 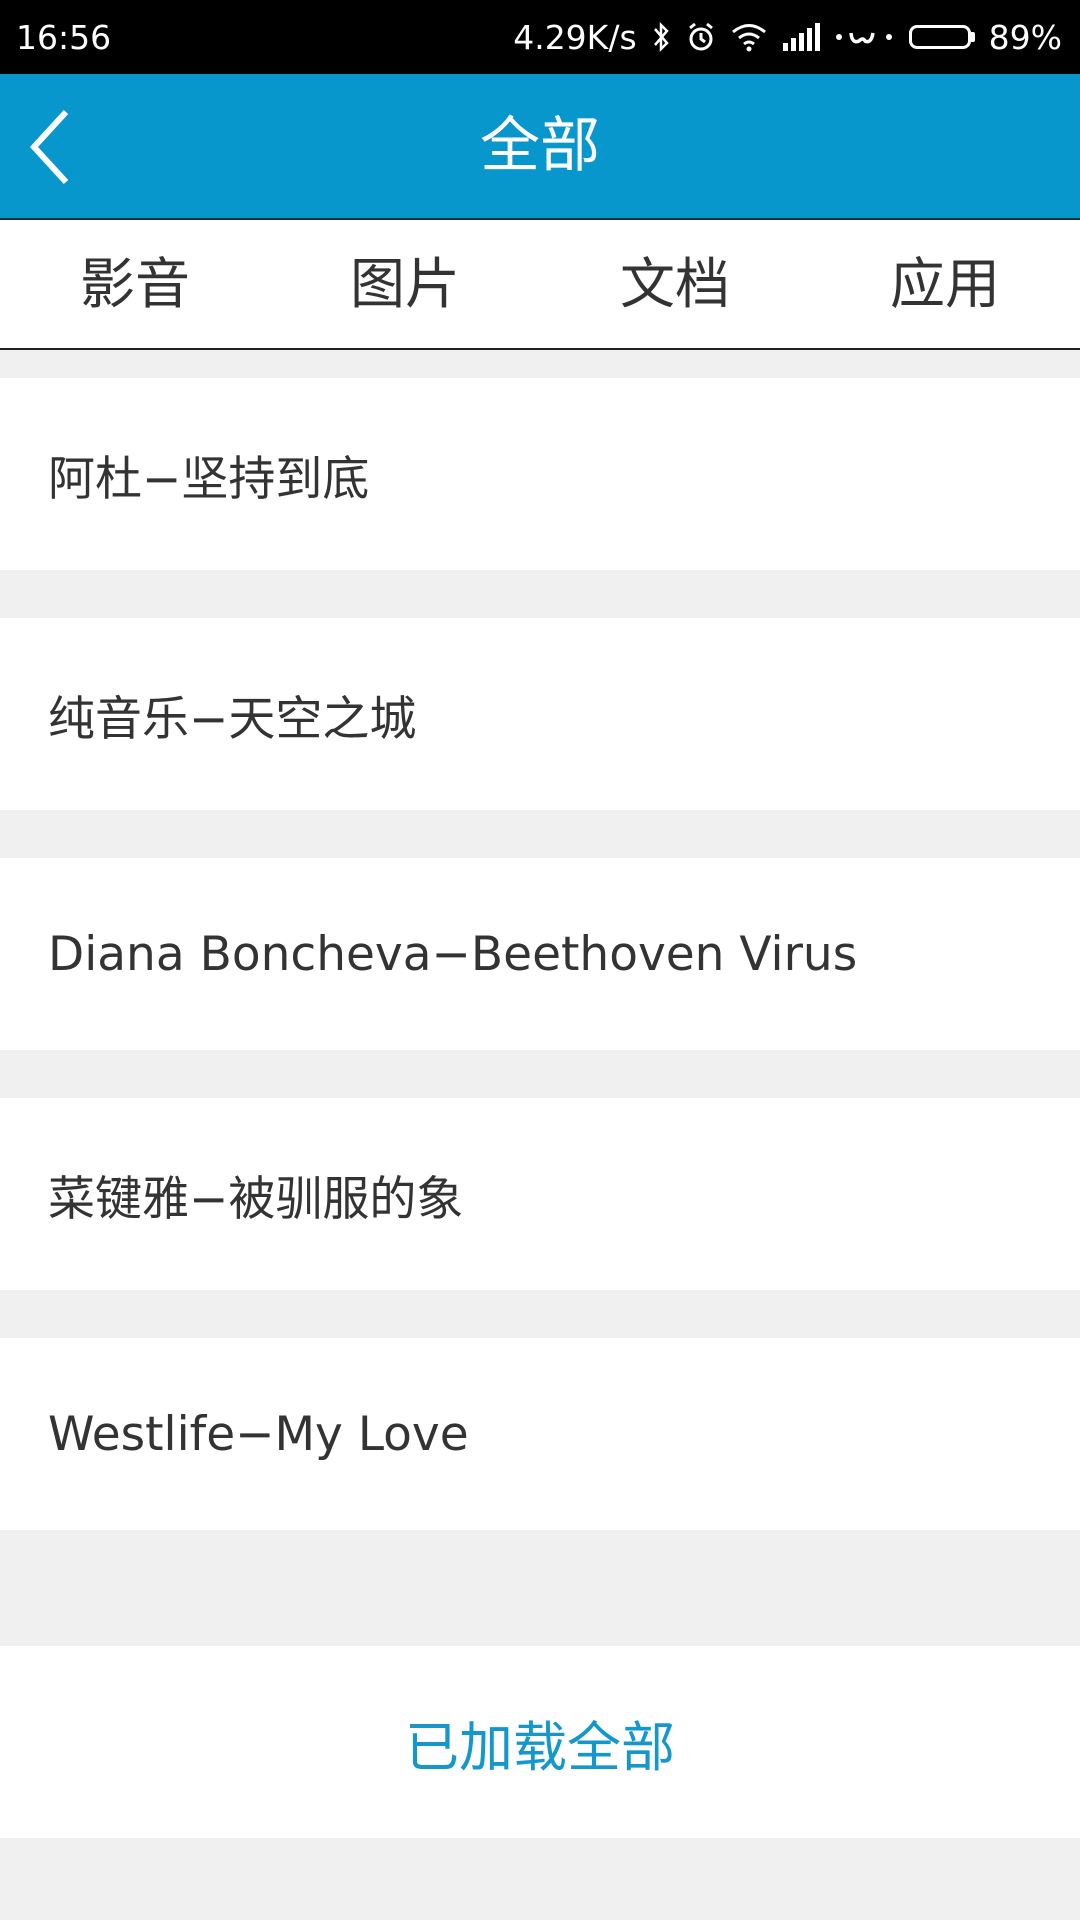 What do you see at coordinates (1025, 37) in the screenshot?
I see `battery-percent: 89%` at bounding box center [1025, 37].